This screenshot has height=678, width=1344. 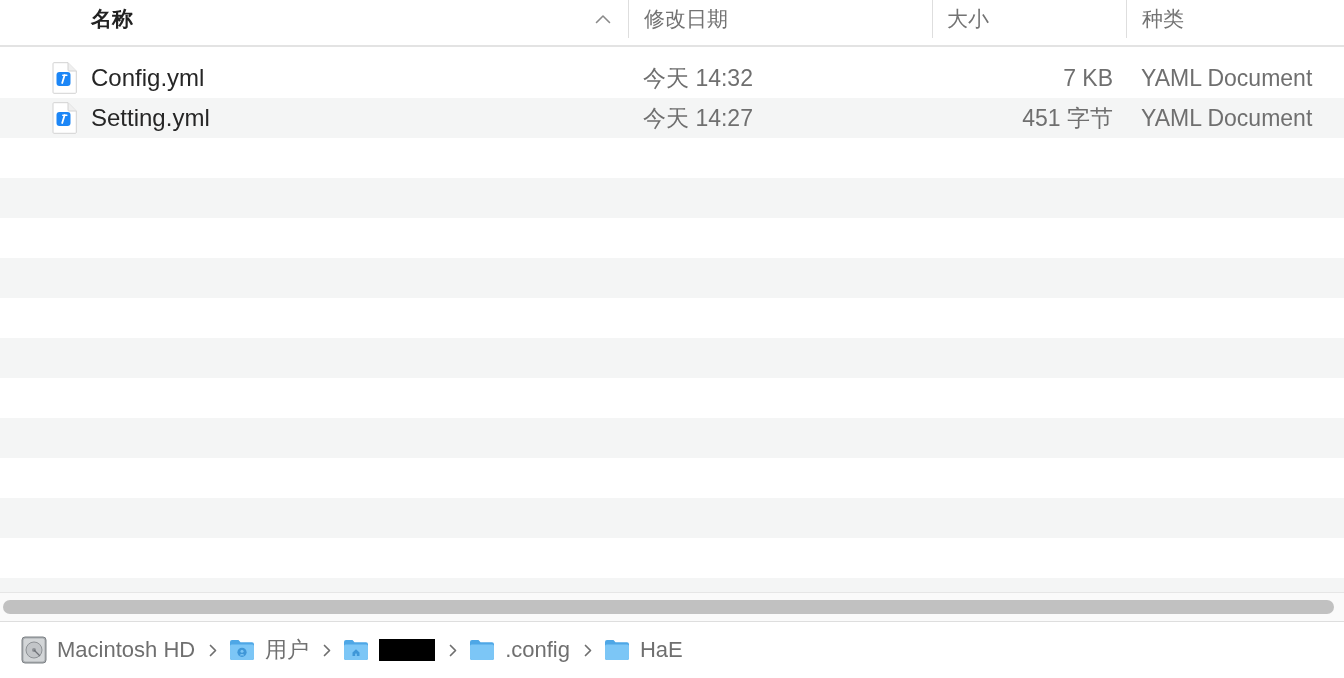 What do you see at coordinates (603, 19) in the screenshot?
I see `chevron-up-icon` at bounding box center [603, 19].